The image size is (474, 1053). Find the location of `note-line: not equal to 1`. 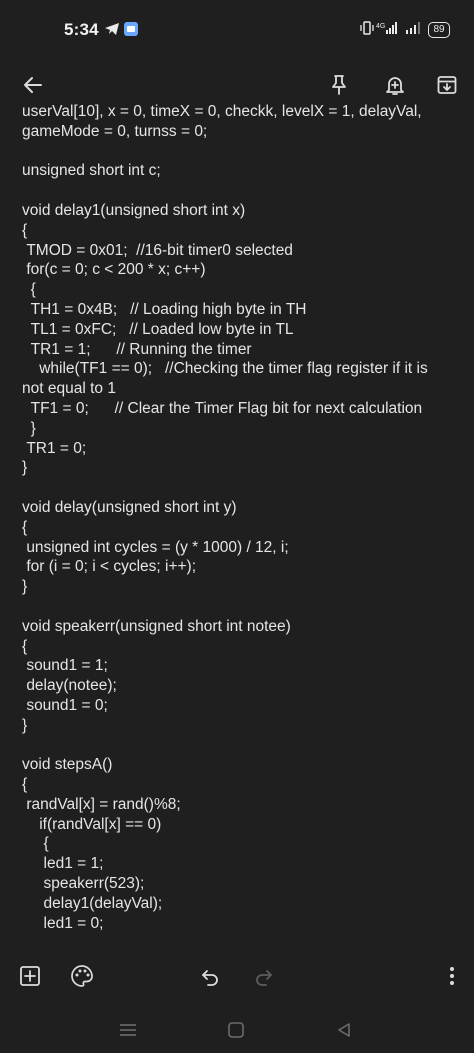

note-line: not equal to 1 is located at coordinates (69, 389).